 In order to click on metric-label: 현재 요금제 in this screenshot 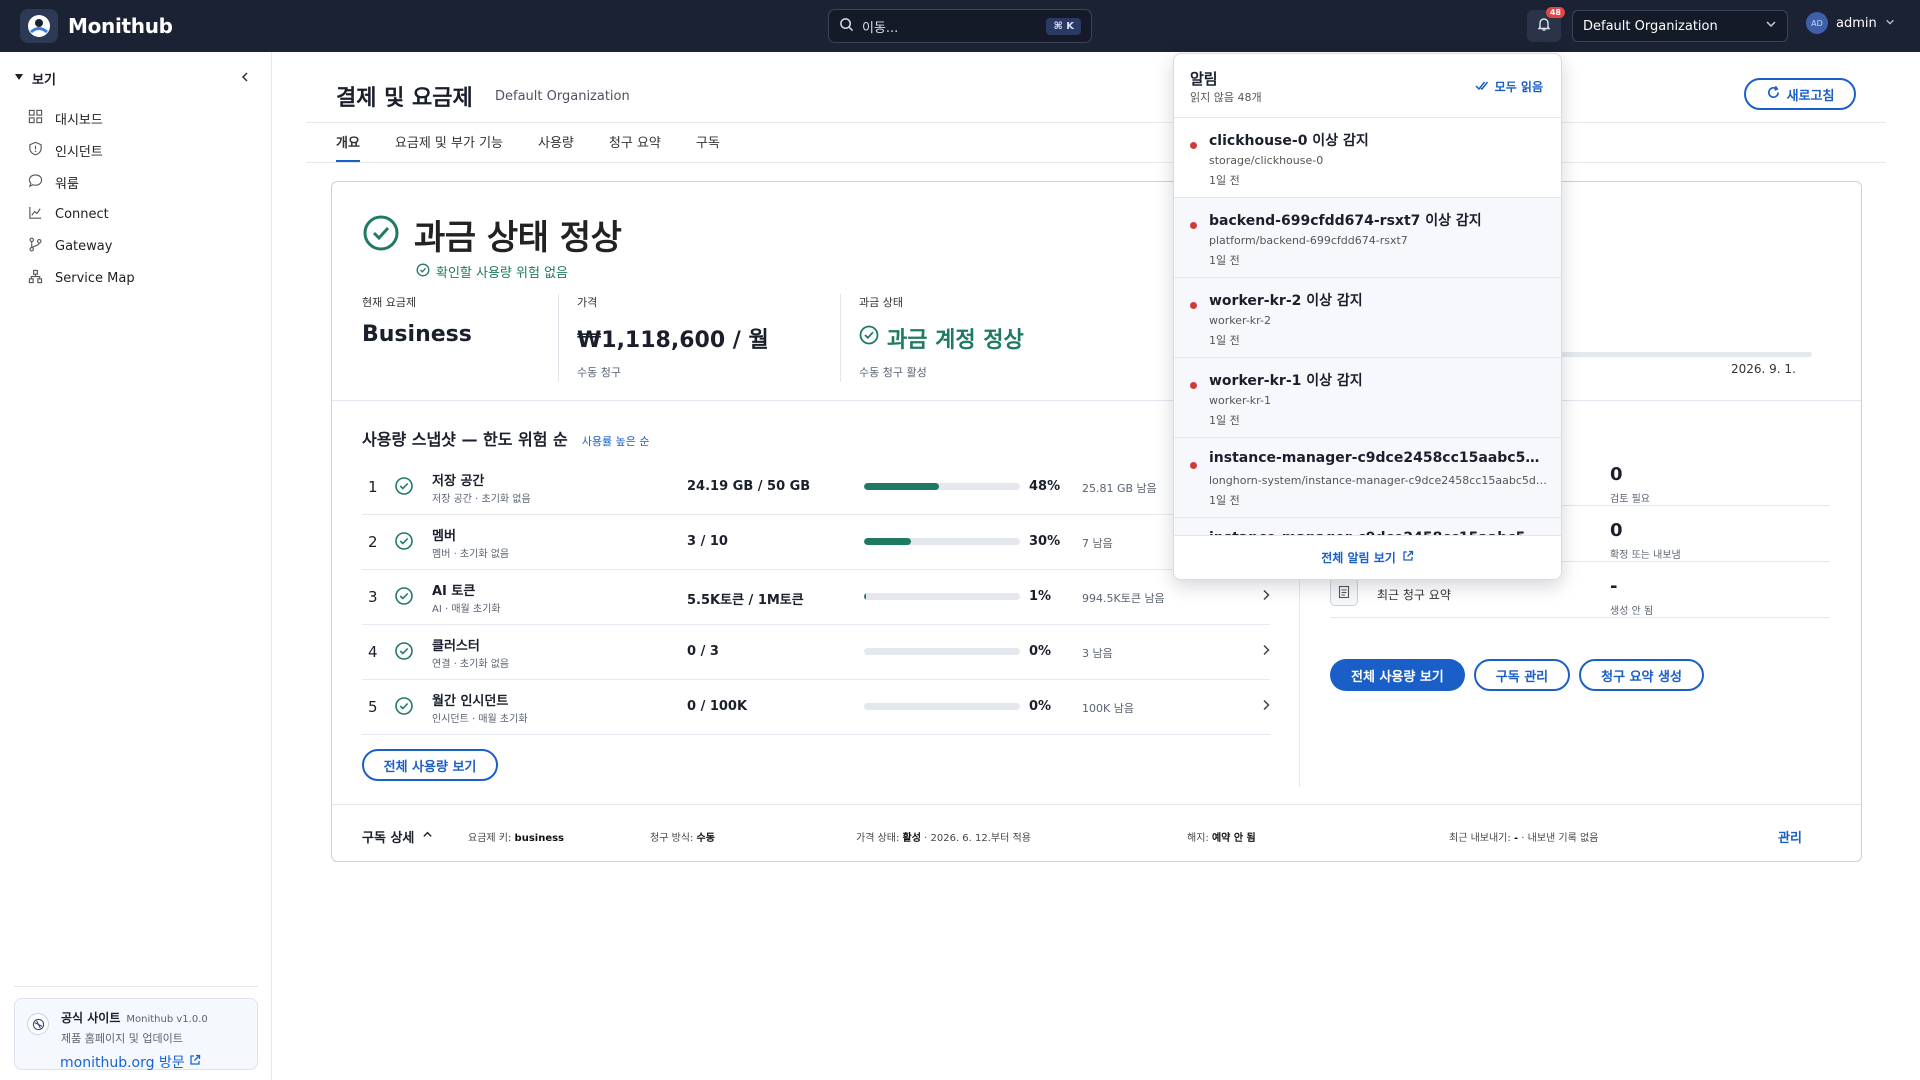, I will do `click(389, 302)`.